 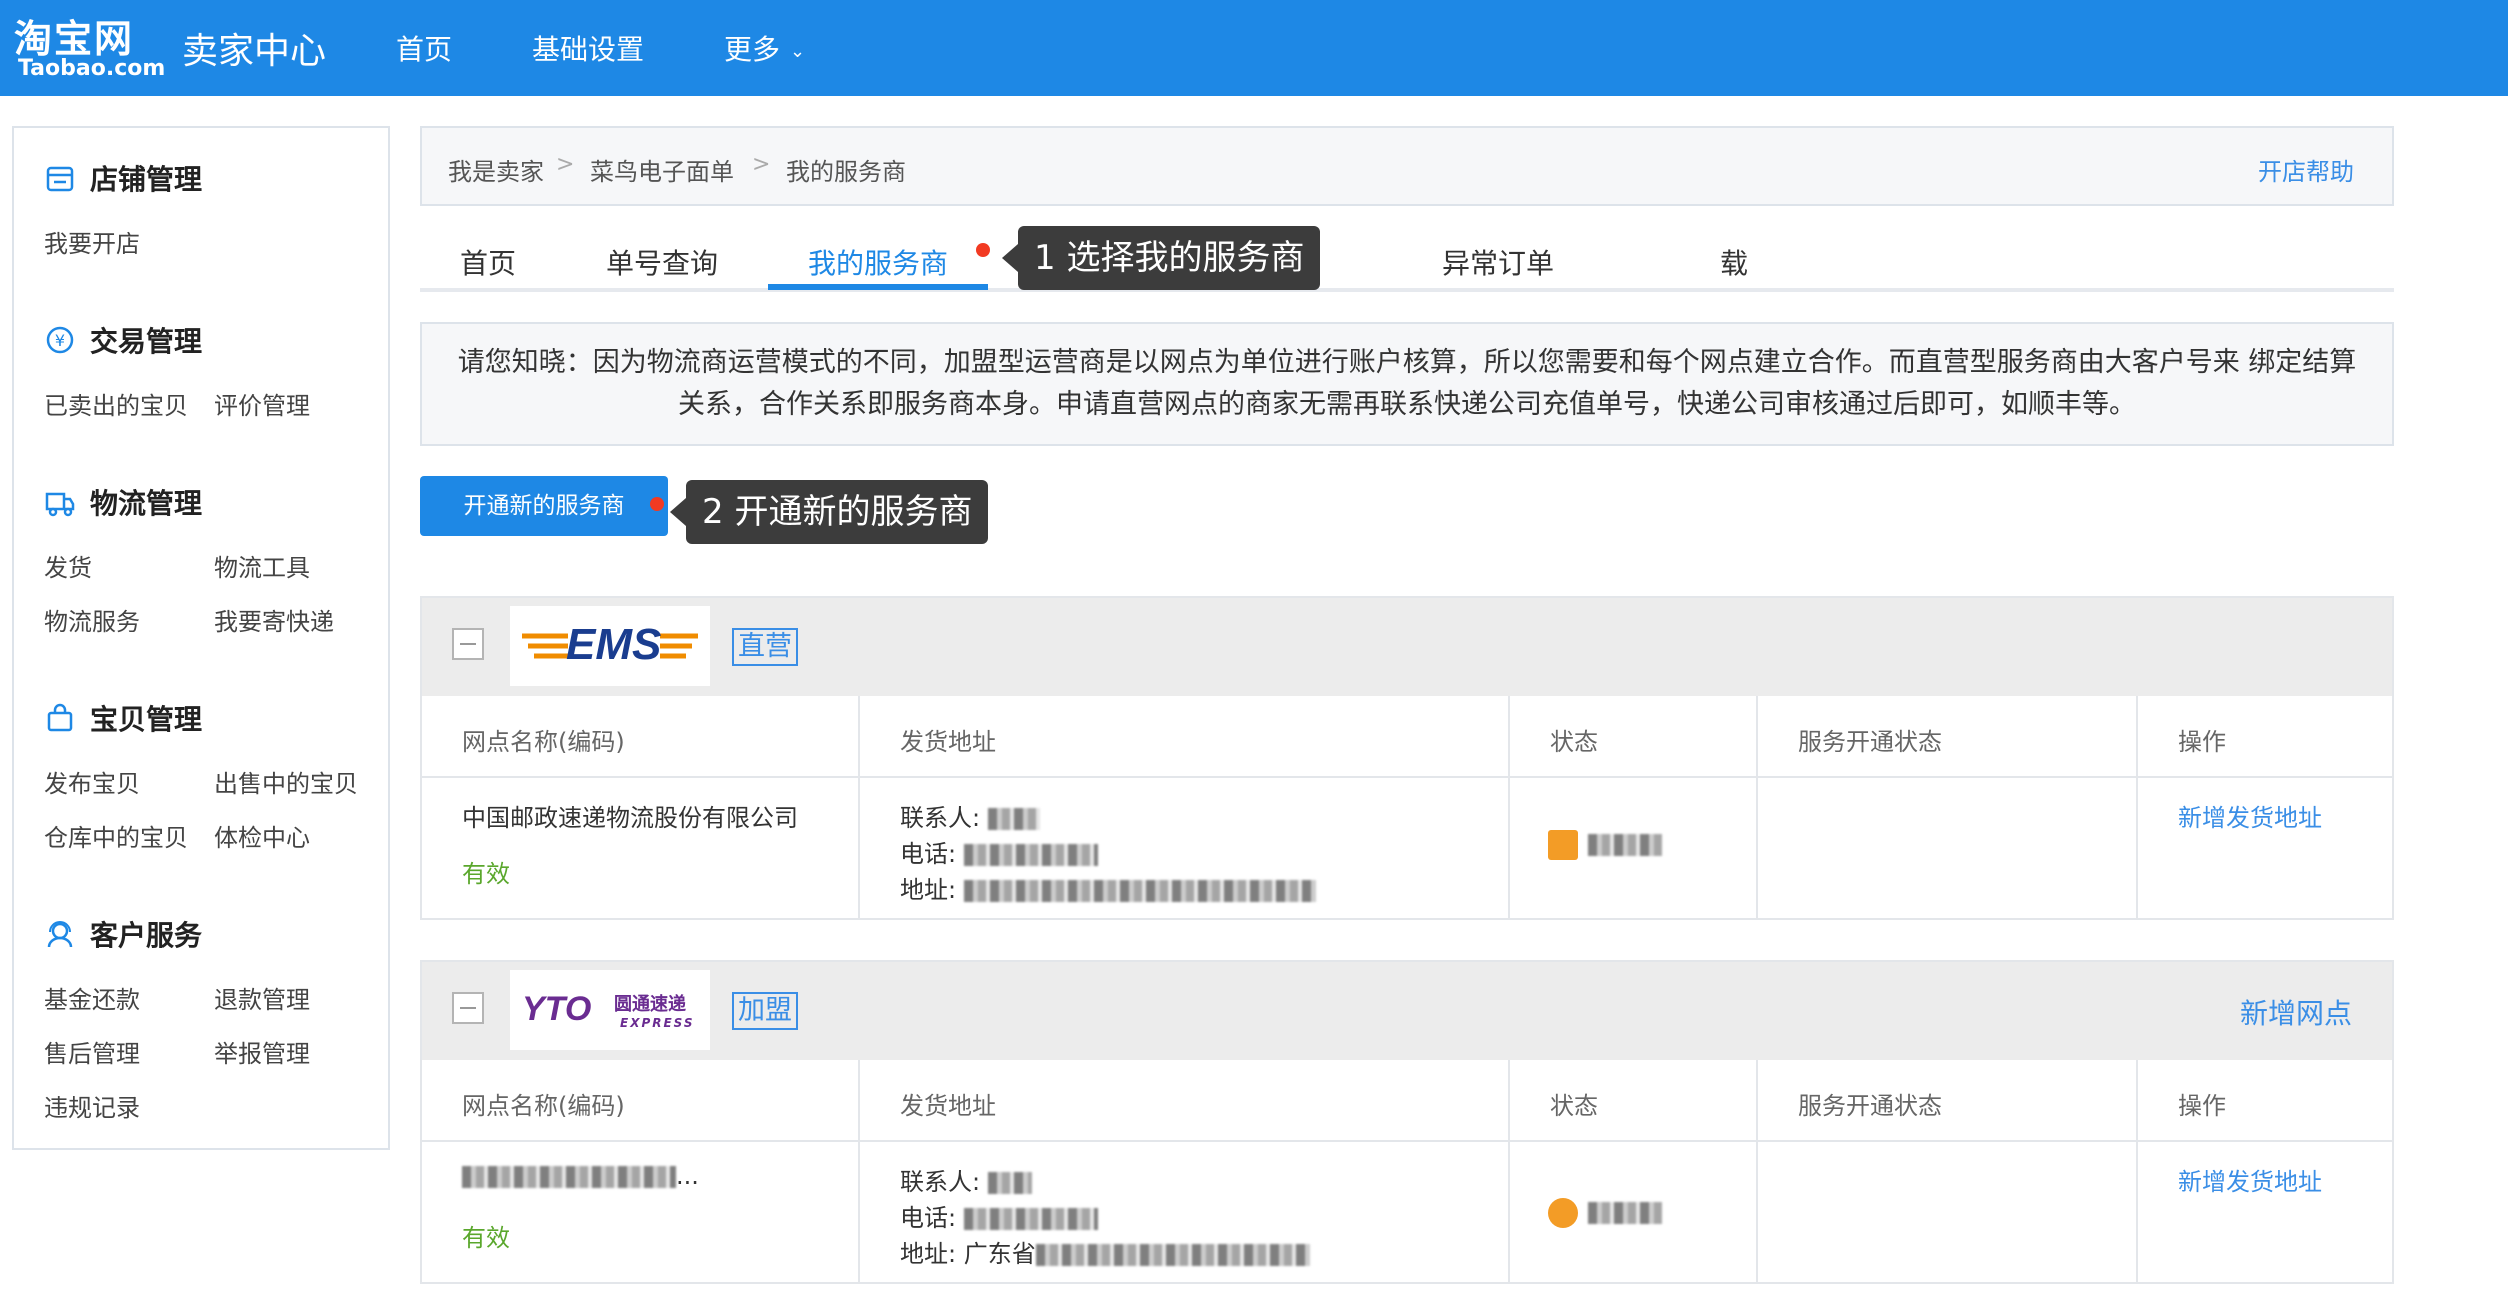 I want to click on taobao-logo: 淘宝网 Taobao.com, so click(x=89, y=46).